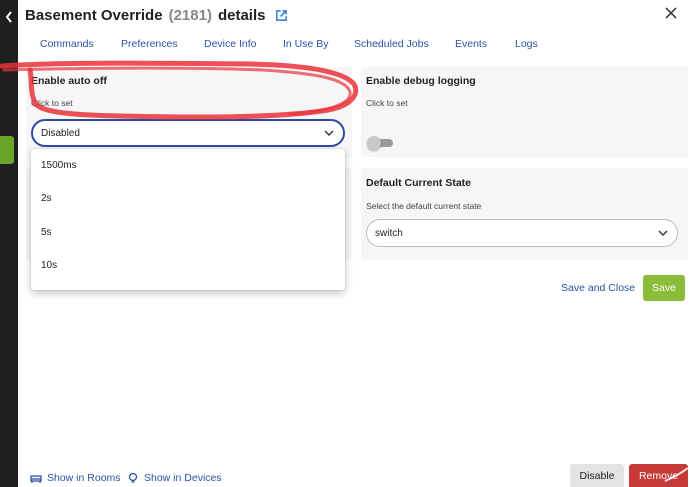 This screenshot has width=690, height=487. What do you see at coordinates (522, 233) in the screenshot?
I see `default-state-select: switch` at bounding box center [522, 233].